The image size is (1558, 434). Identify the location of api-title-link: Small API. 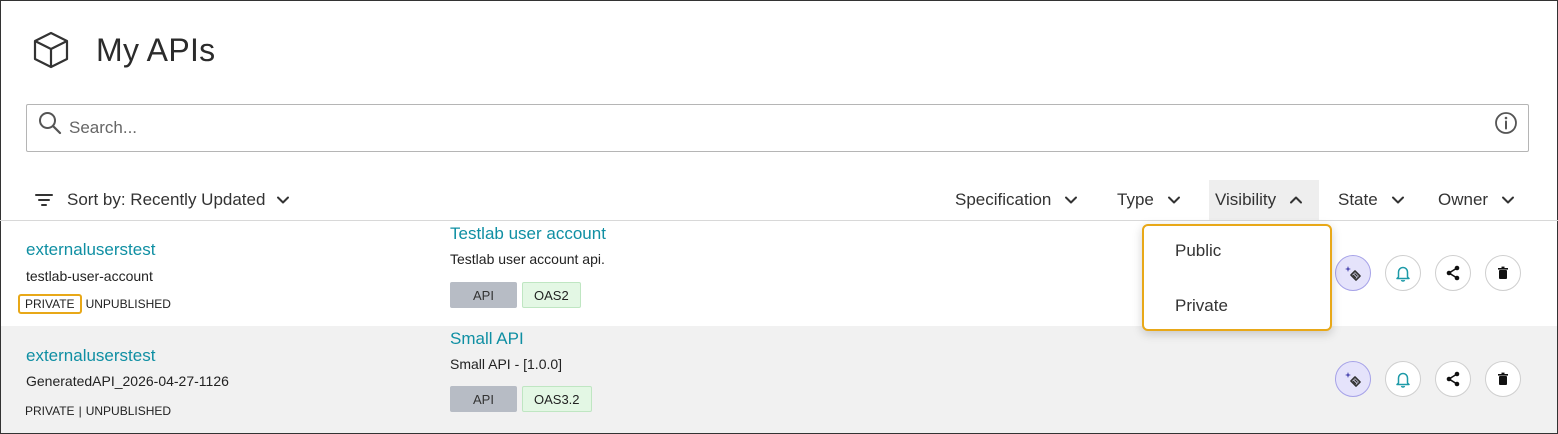
(487, 339).